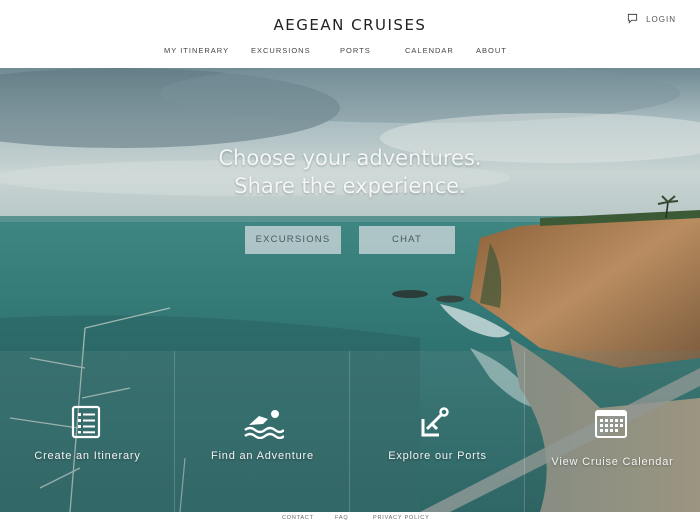 The width and height of the screenshot is (700, 525). I want to click on feature-tile-explore-ports: Explore our Ports, so click(437, 431).